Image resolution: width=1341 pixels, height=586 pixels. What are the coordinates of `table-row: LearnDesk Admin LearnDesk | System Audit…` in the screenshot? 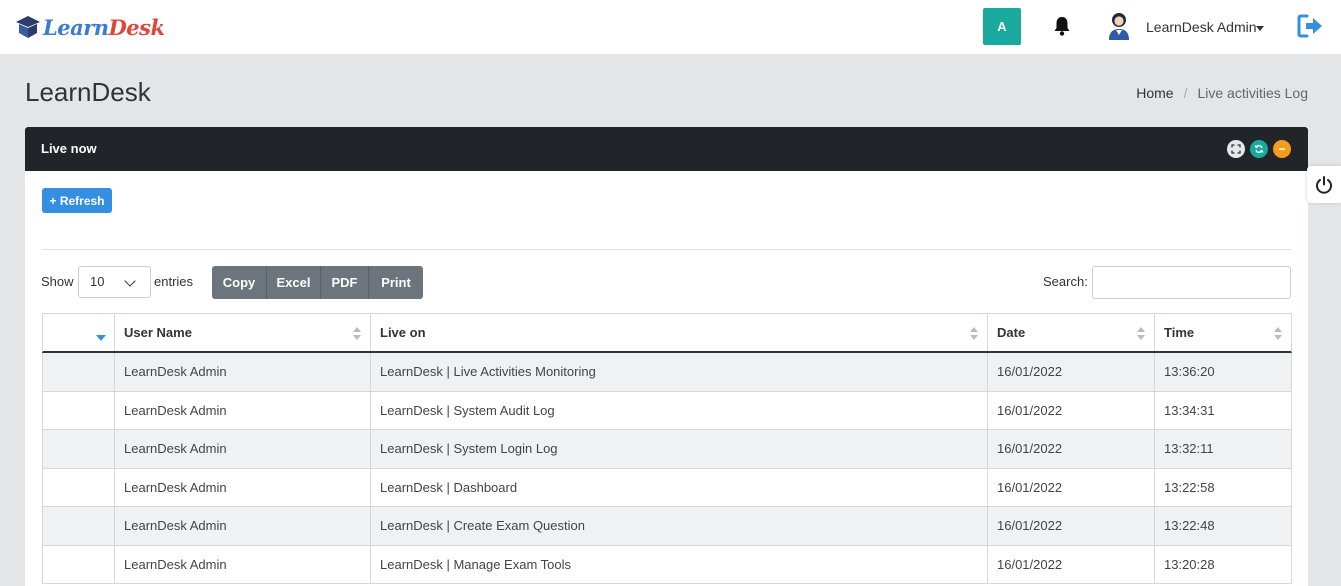 It's located at (667, 410).